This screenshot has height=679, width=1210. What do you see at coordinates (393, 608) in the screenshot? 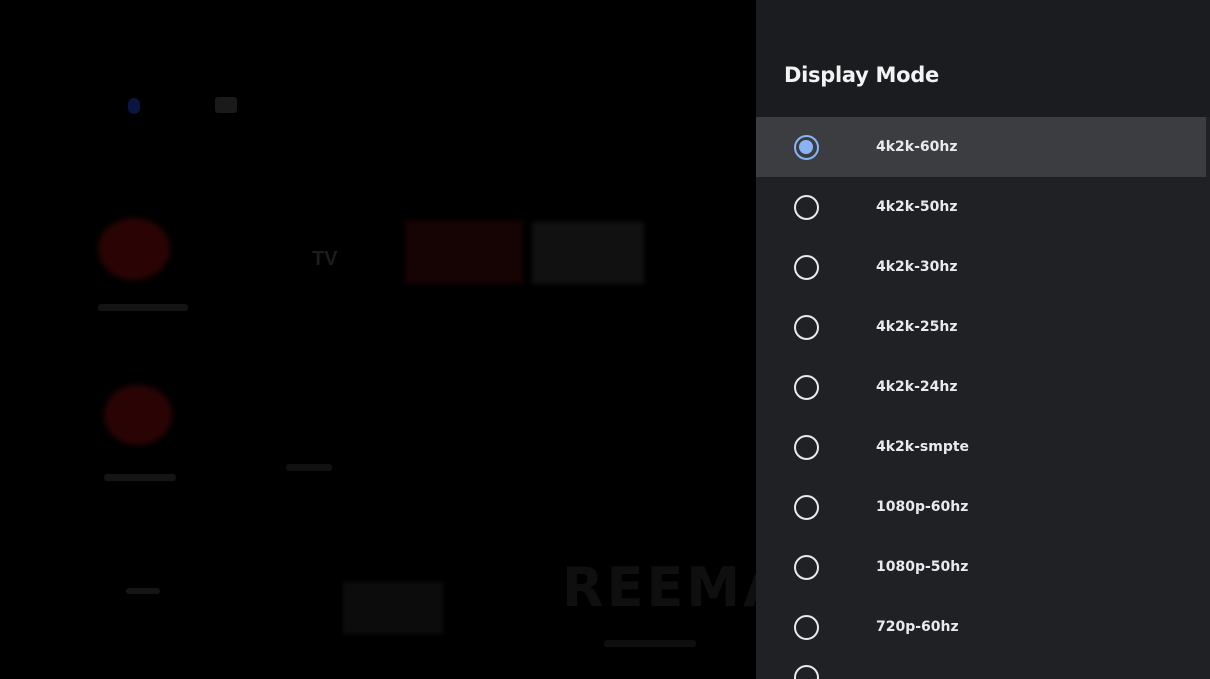
I see `content-thumbnail` at bounding box center [393, 608].